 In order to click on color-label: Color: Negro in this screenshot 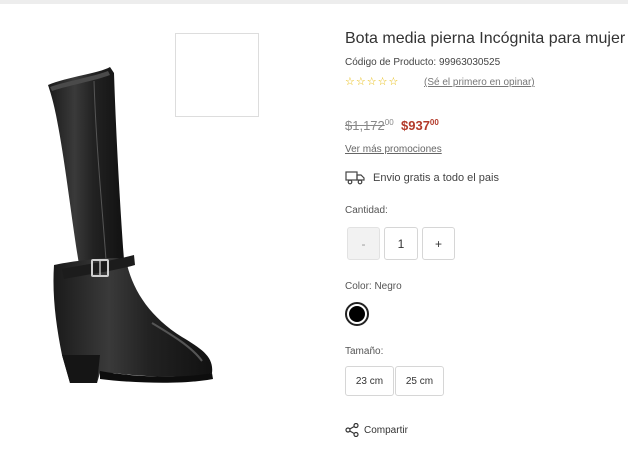, I will do `click(373, 286)`.